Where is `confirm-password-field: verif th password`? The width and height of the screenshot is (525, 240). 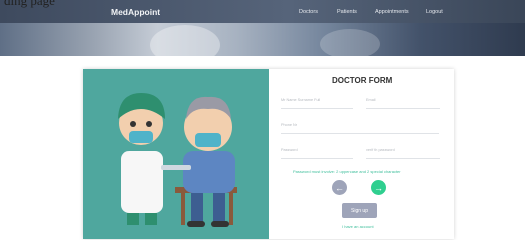 confirm-password-field: verif th password is located at coordinates (403, 152).